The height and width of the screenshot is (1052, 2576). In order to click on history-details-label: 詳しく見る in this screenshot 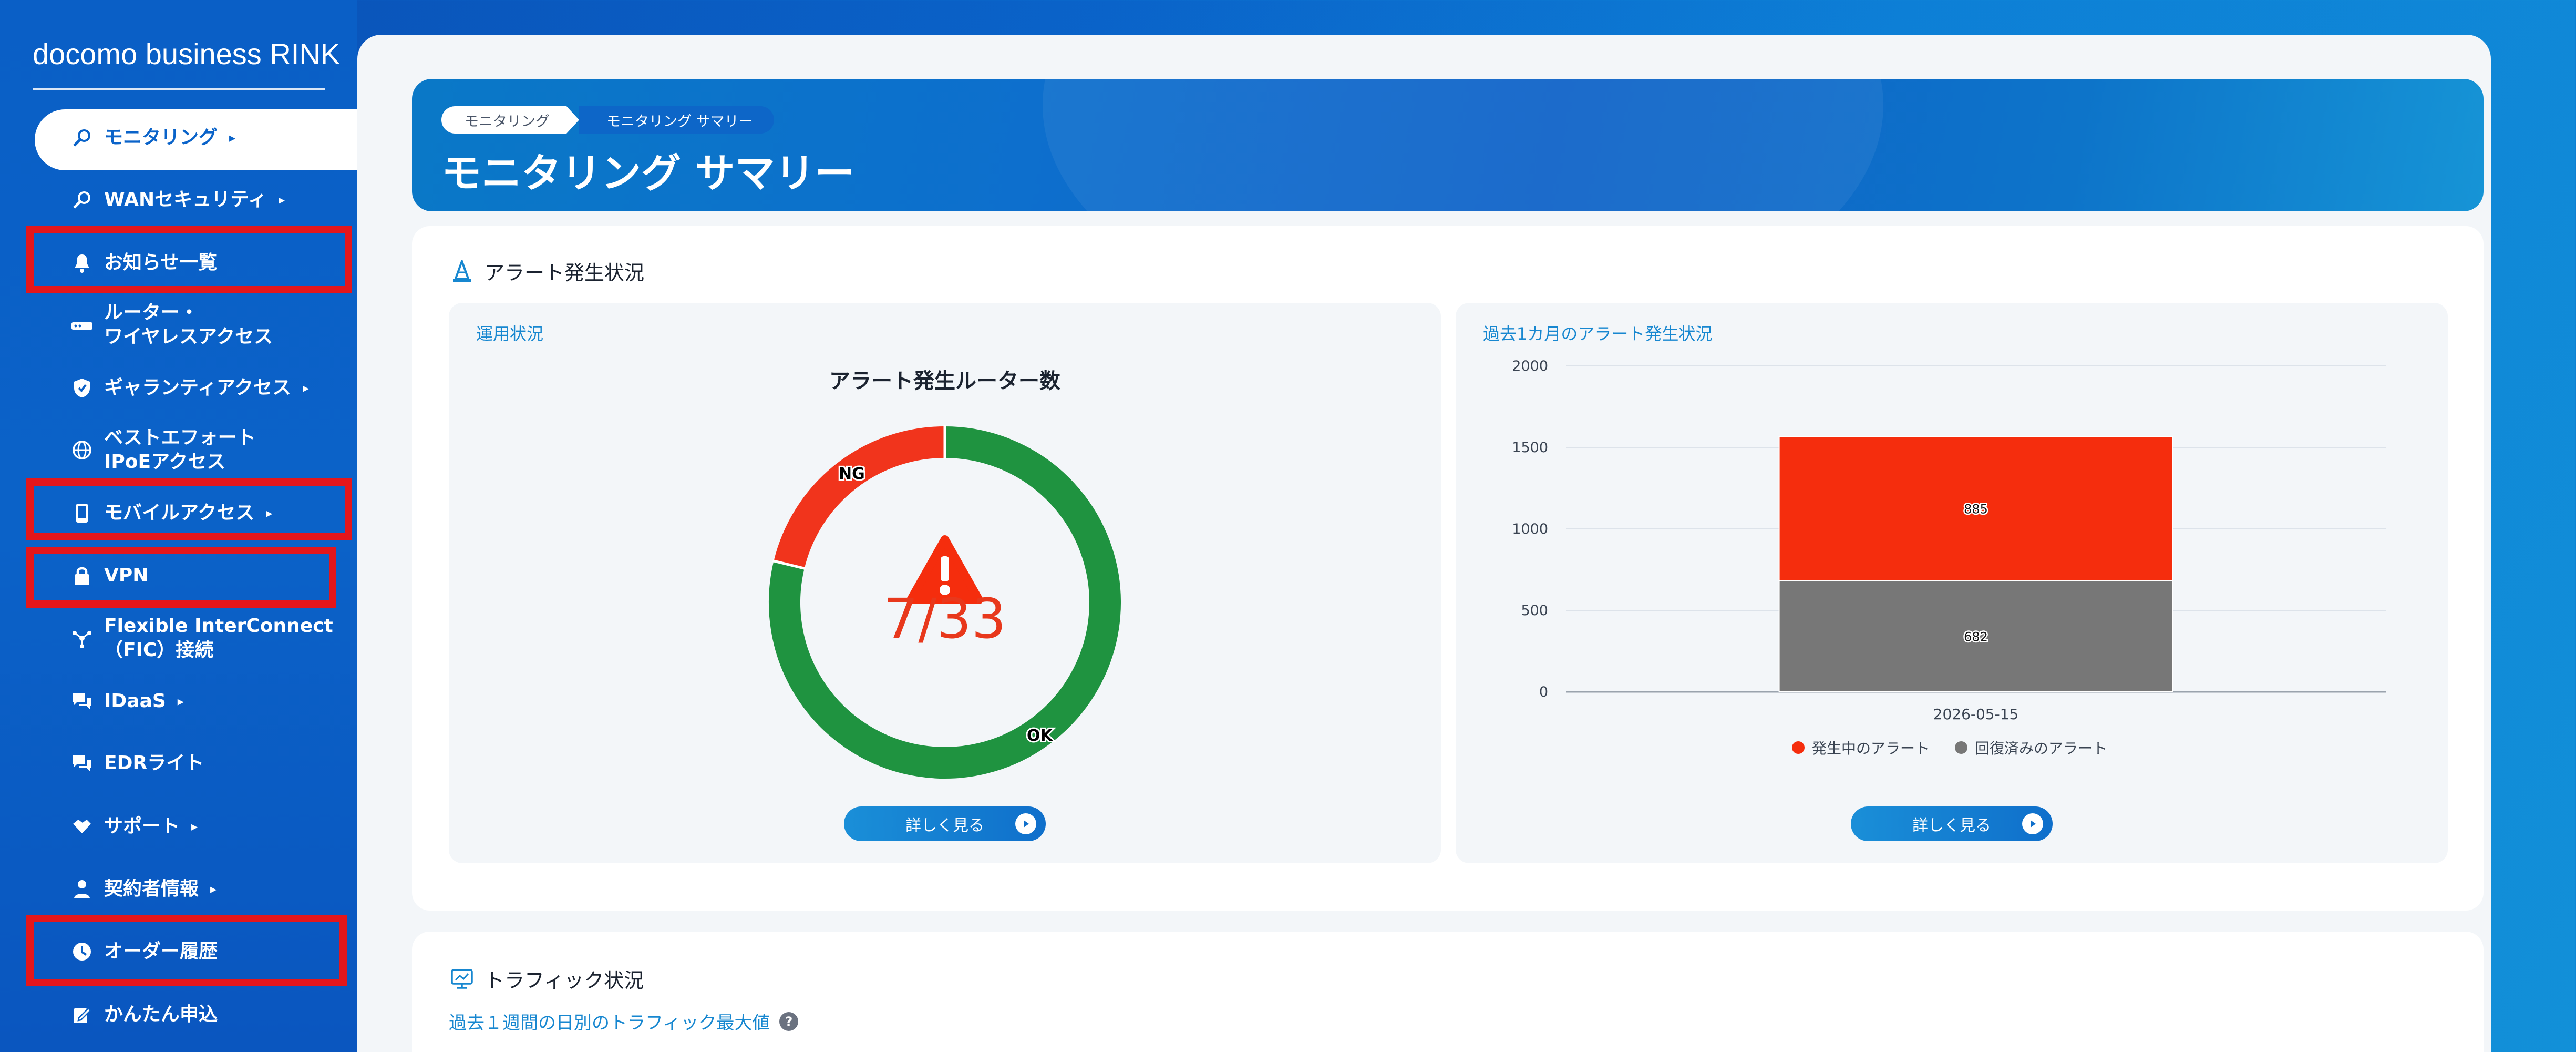, I will do `click(1952, 826)`.